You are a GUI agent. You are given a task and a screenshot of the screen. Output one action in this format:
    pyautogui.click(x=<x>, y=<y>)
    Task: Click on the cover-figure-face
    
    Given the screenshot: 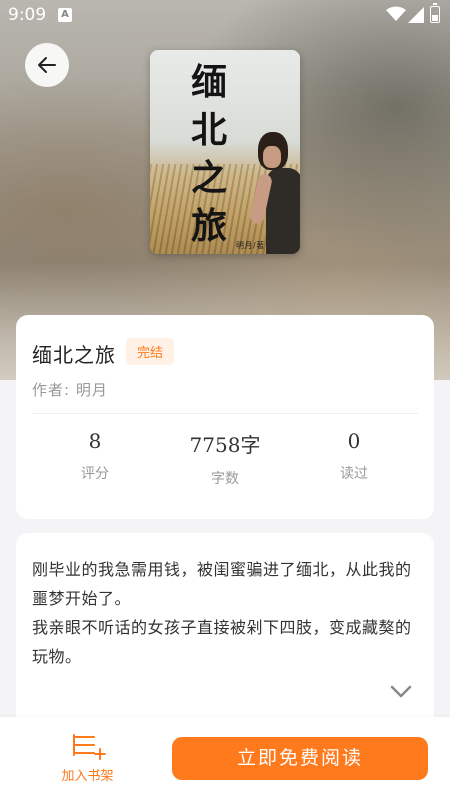 What is the action you would take?
    pyautogui.click(x=272, y=157)
    